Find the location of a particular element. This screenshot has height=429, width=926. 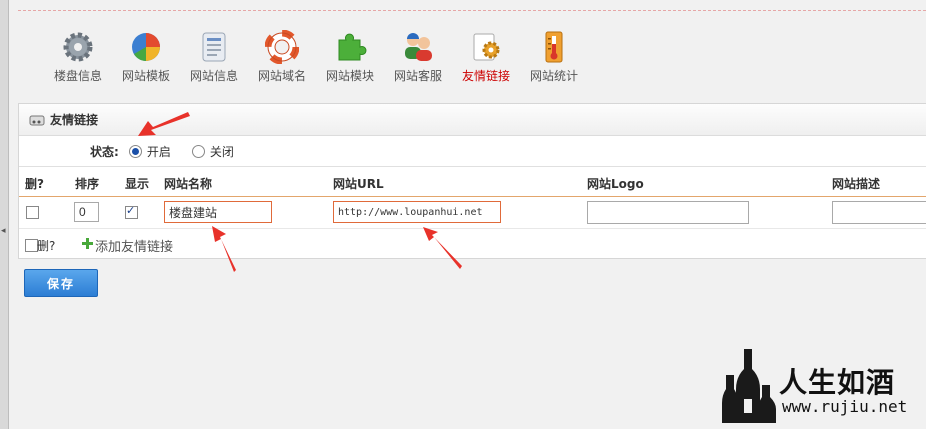

toolbar-item-site-service: 网站客服 is located at coordinates (418, 57).